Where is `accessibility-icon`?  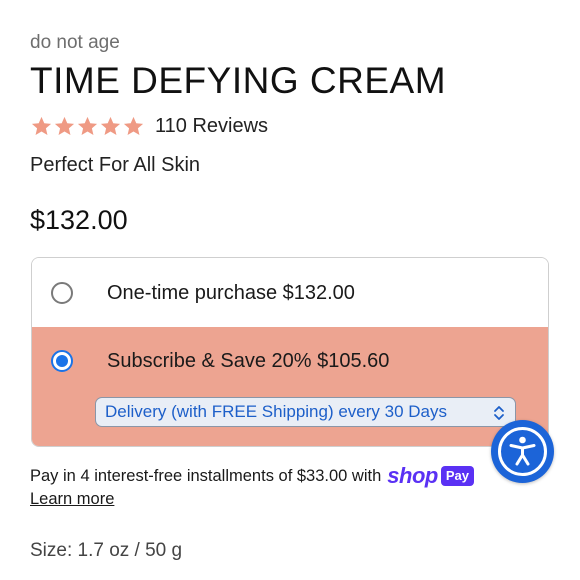 accessibility-icon is located at coordinates (522, 451).